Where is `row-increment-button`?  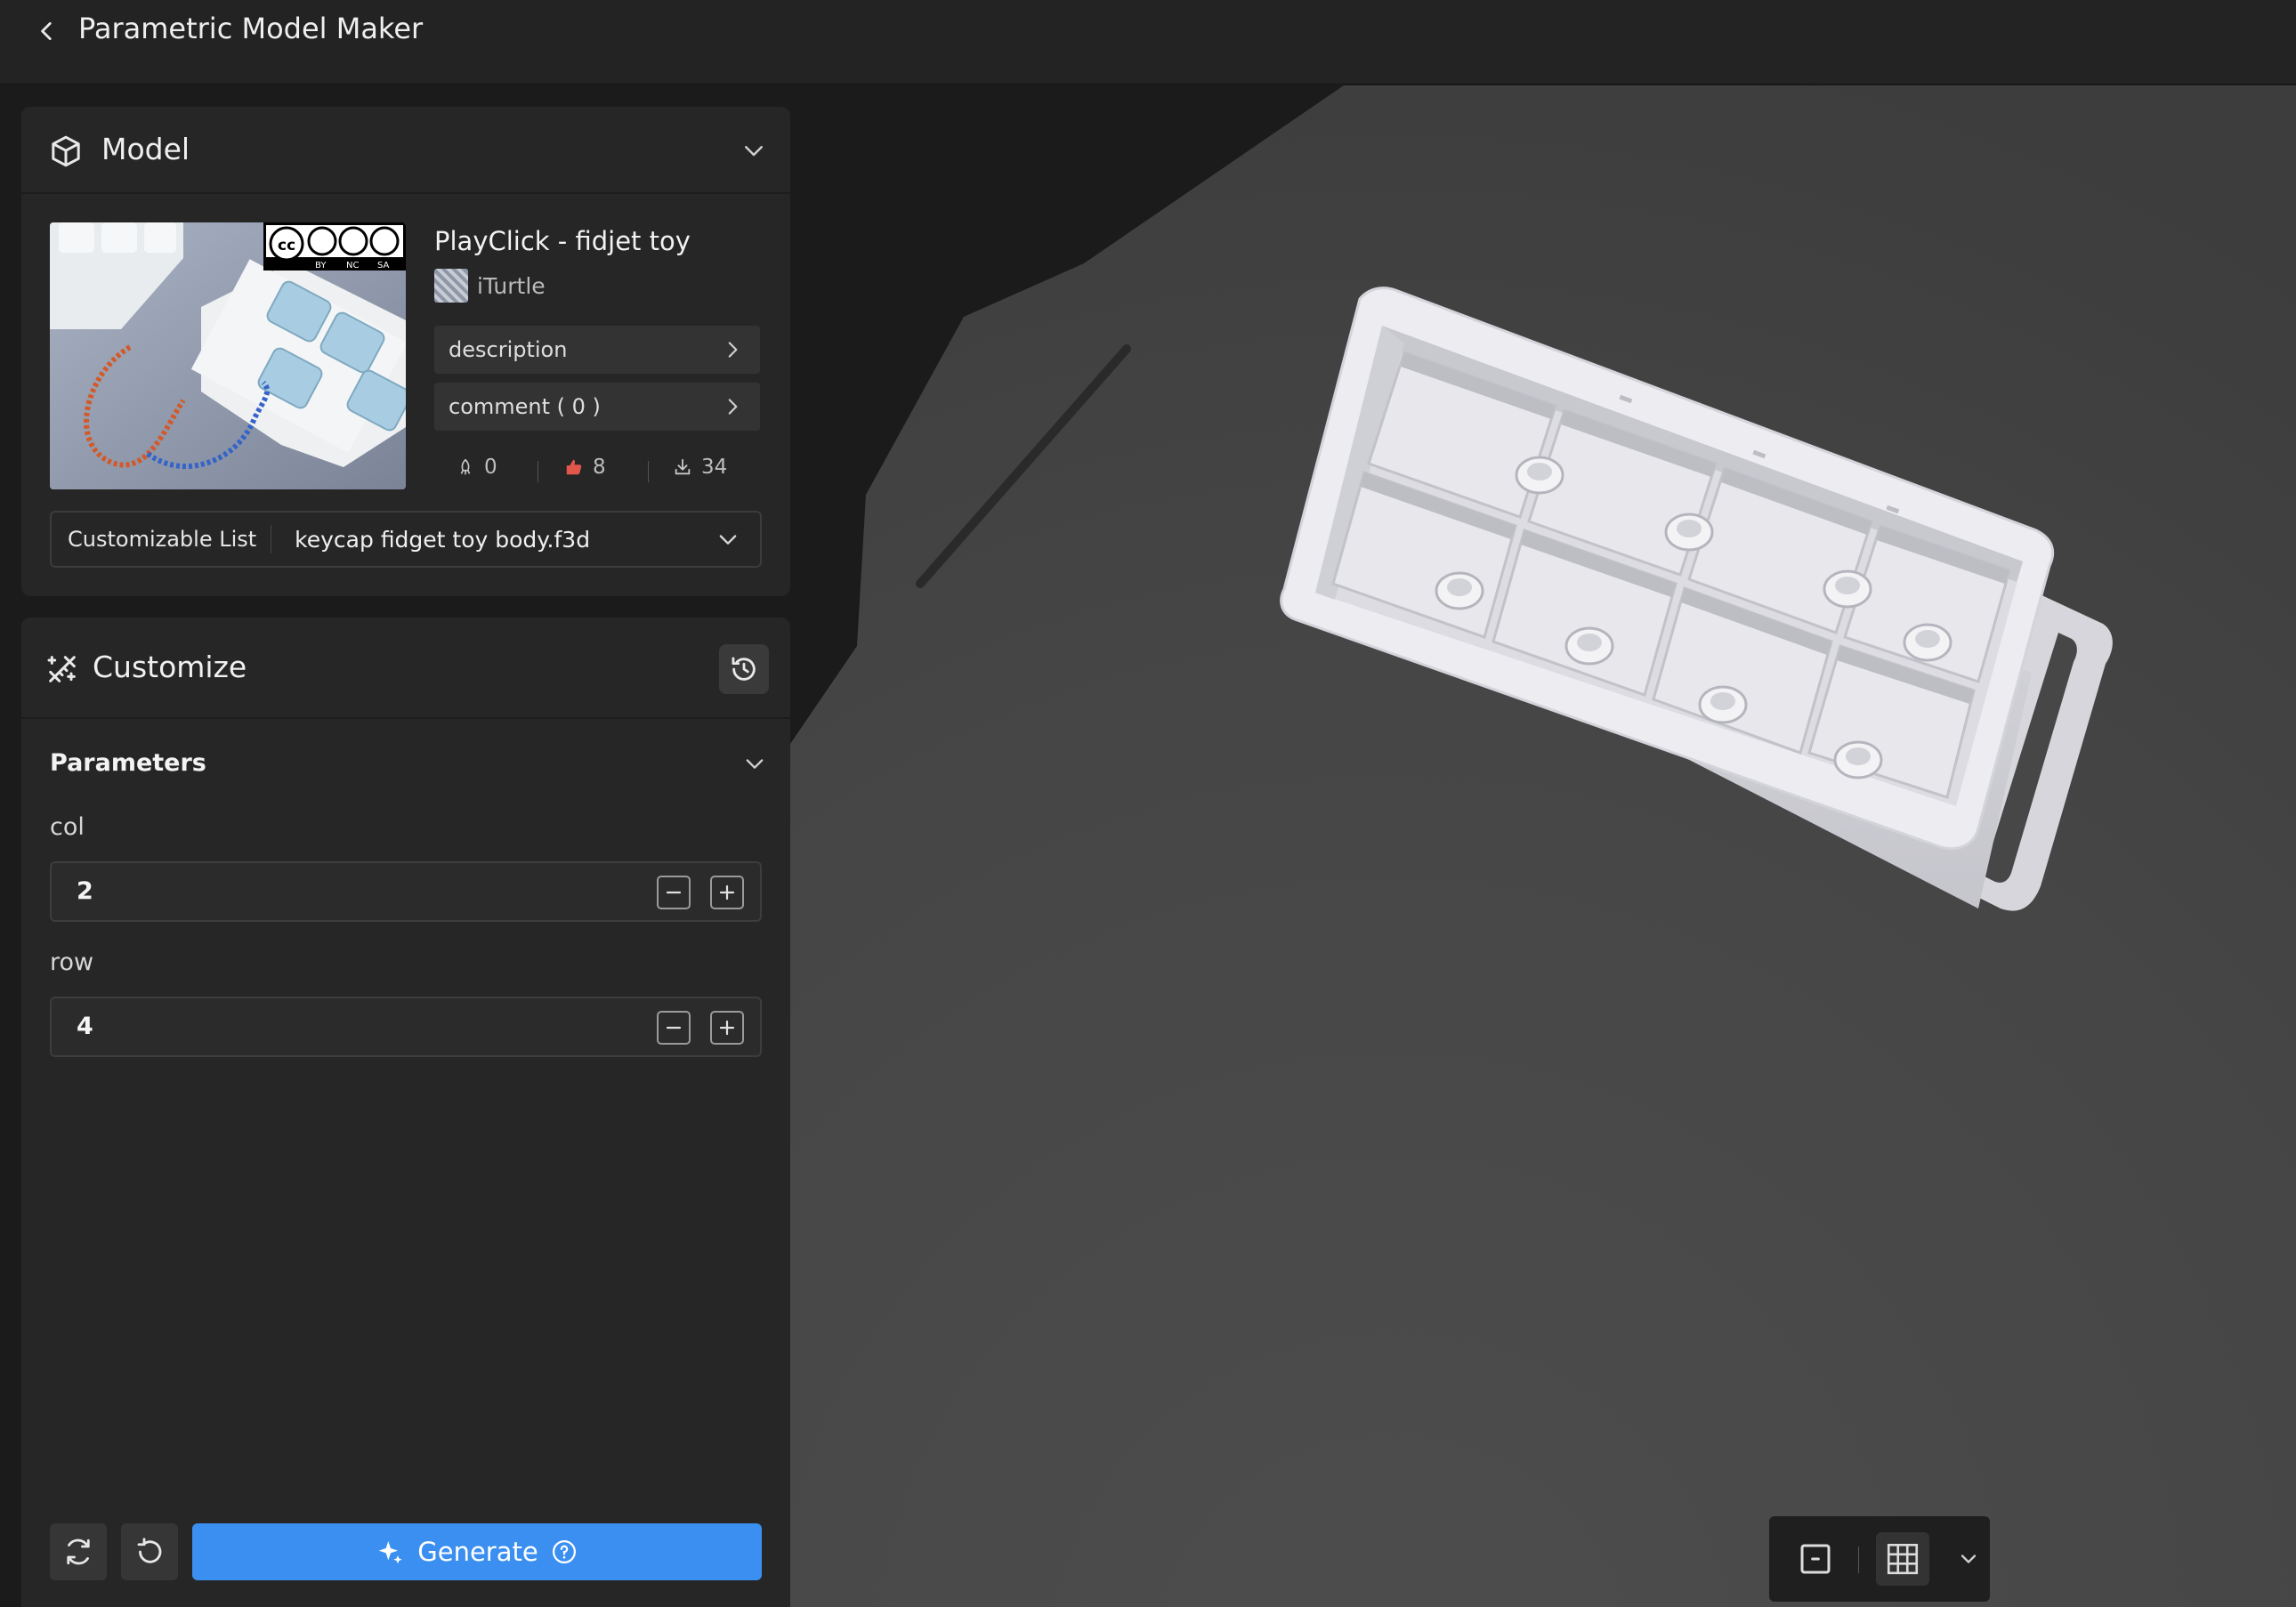 row-increment-button is located at coordinates (727, 1028).